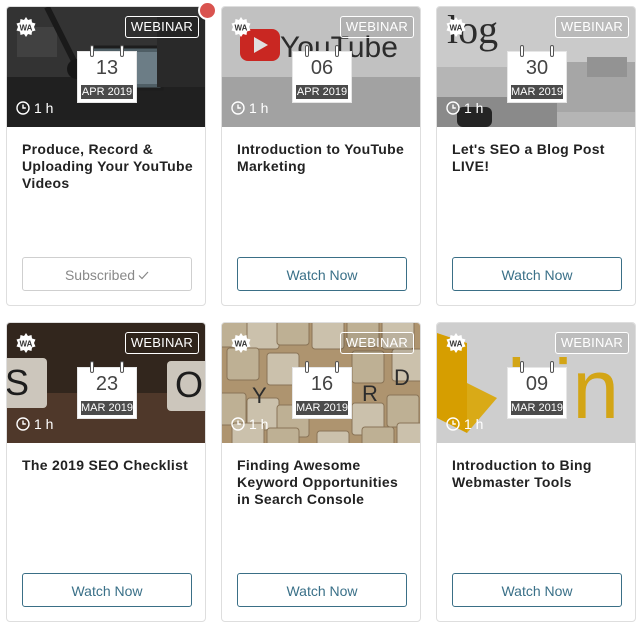  What do you see at coordinates (539, 474) in the screenshot?
I see `webinar-title: Introduction to Bing Webmaster Tools` at bounding box center [539, 474].